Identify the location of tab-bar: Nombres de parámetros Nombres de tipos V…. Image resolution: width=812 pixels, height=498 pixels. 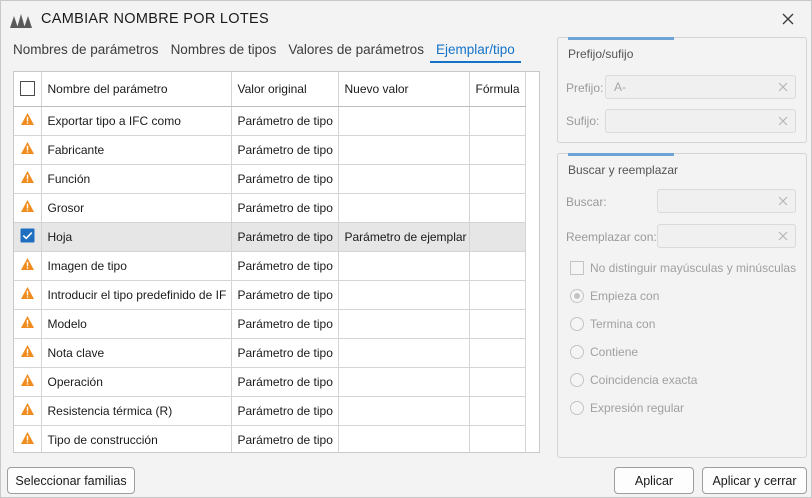
(264, 52).